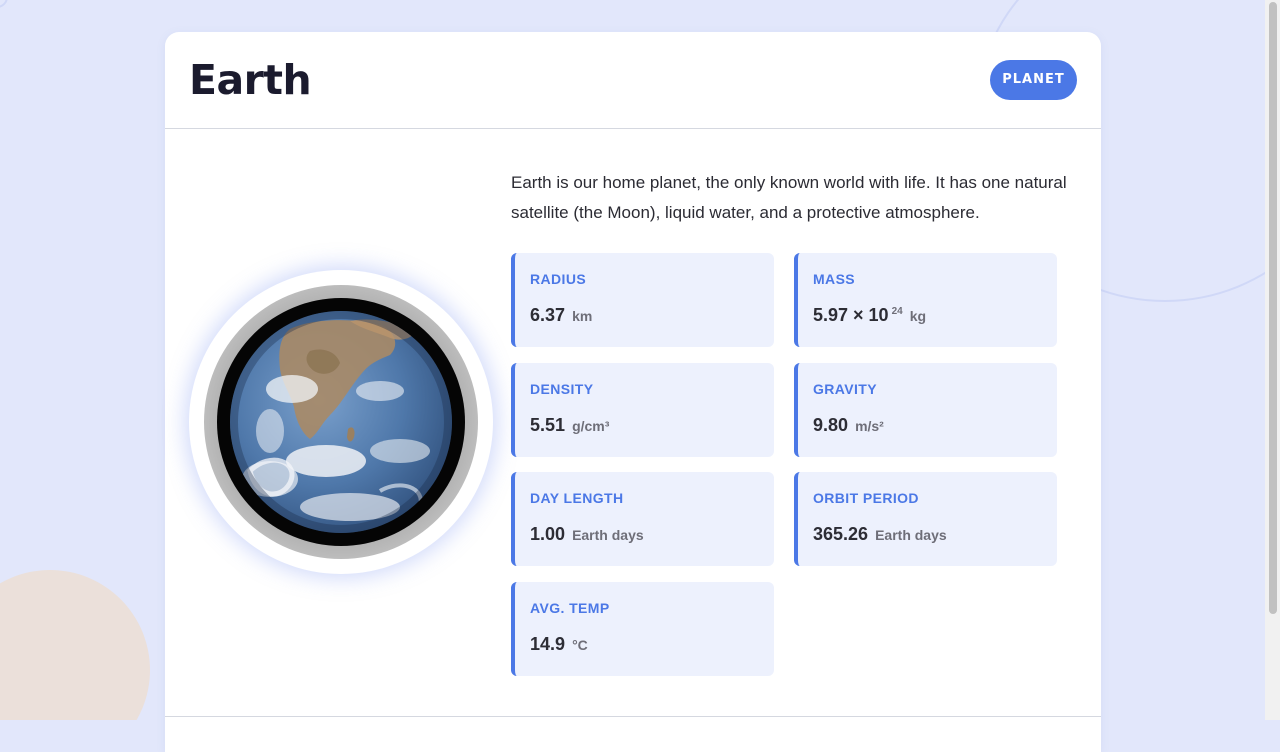  What do you see at coordinates (834, 279) in the screenshot?
I see `stat-label: MASS` at bounding box center [834, 279].